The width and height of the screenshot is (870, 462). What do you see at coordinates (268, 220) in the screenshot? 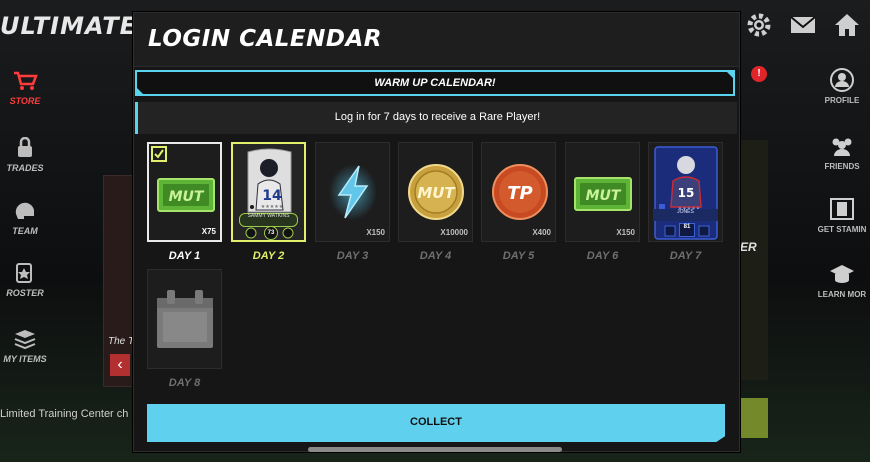
I see `day-2-card-name: SAMMY WATKINS` at bounding box center [268, 220].